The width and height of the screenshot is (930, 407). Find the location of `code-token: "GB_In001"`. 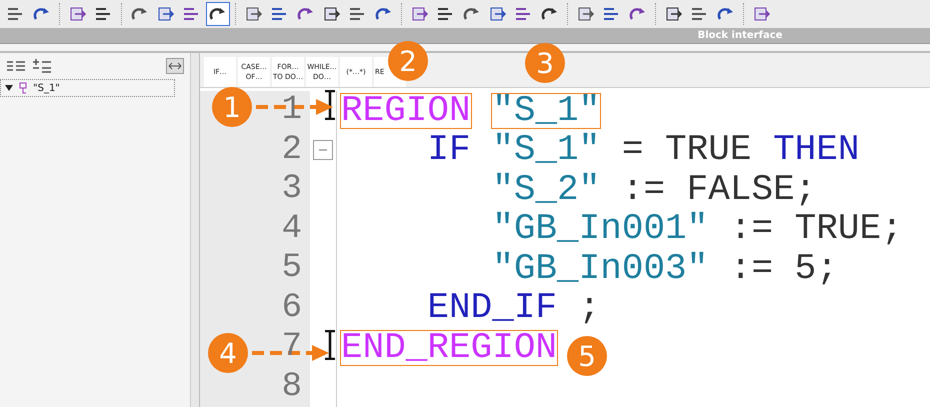

code-token: "GB_In001" is located at coordinates (600, 229).